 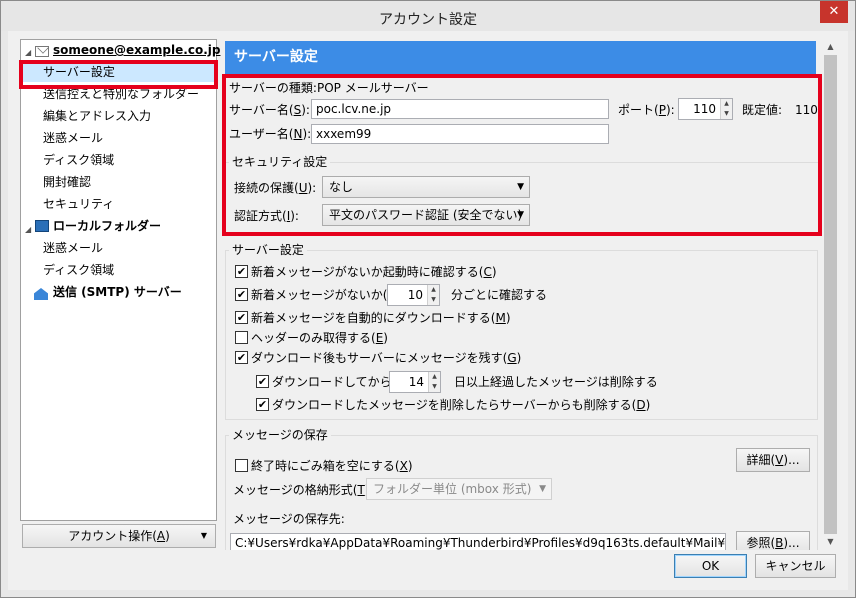 What do you see at coordinates (426, 215) in the screenshot?
I see `auth-method-select: 平文のパスワード認証 (安全でない) ▼` at bounding box center [426, 215].